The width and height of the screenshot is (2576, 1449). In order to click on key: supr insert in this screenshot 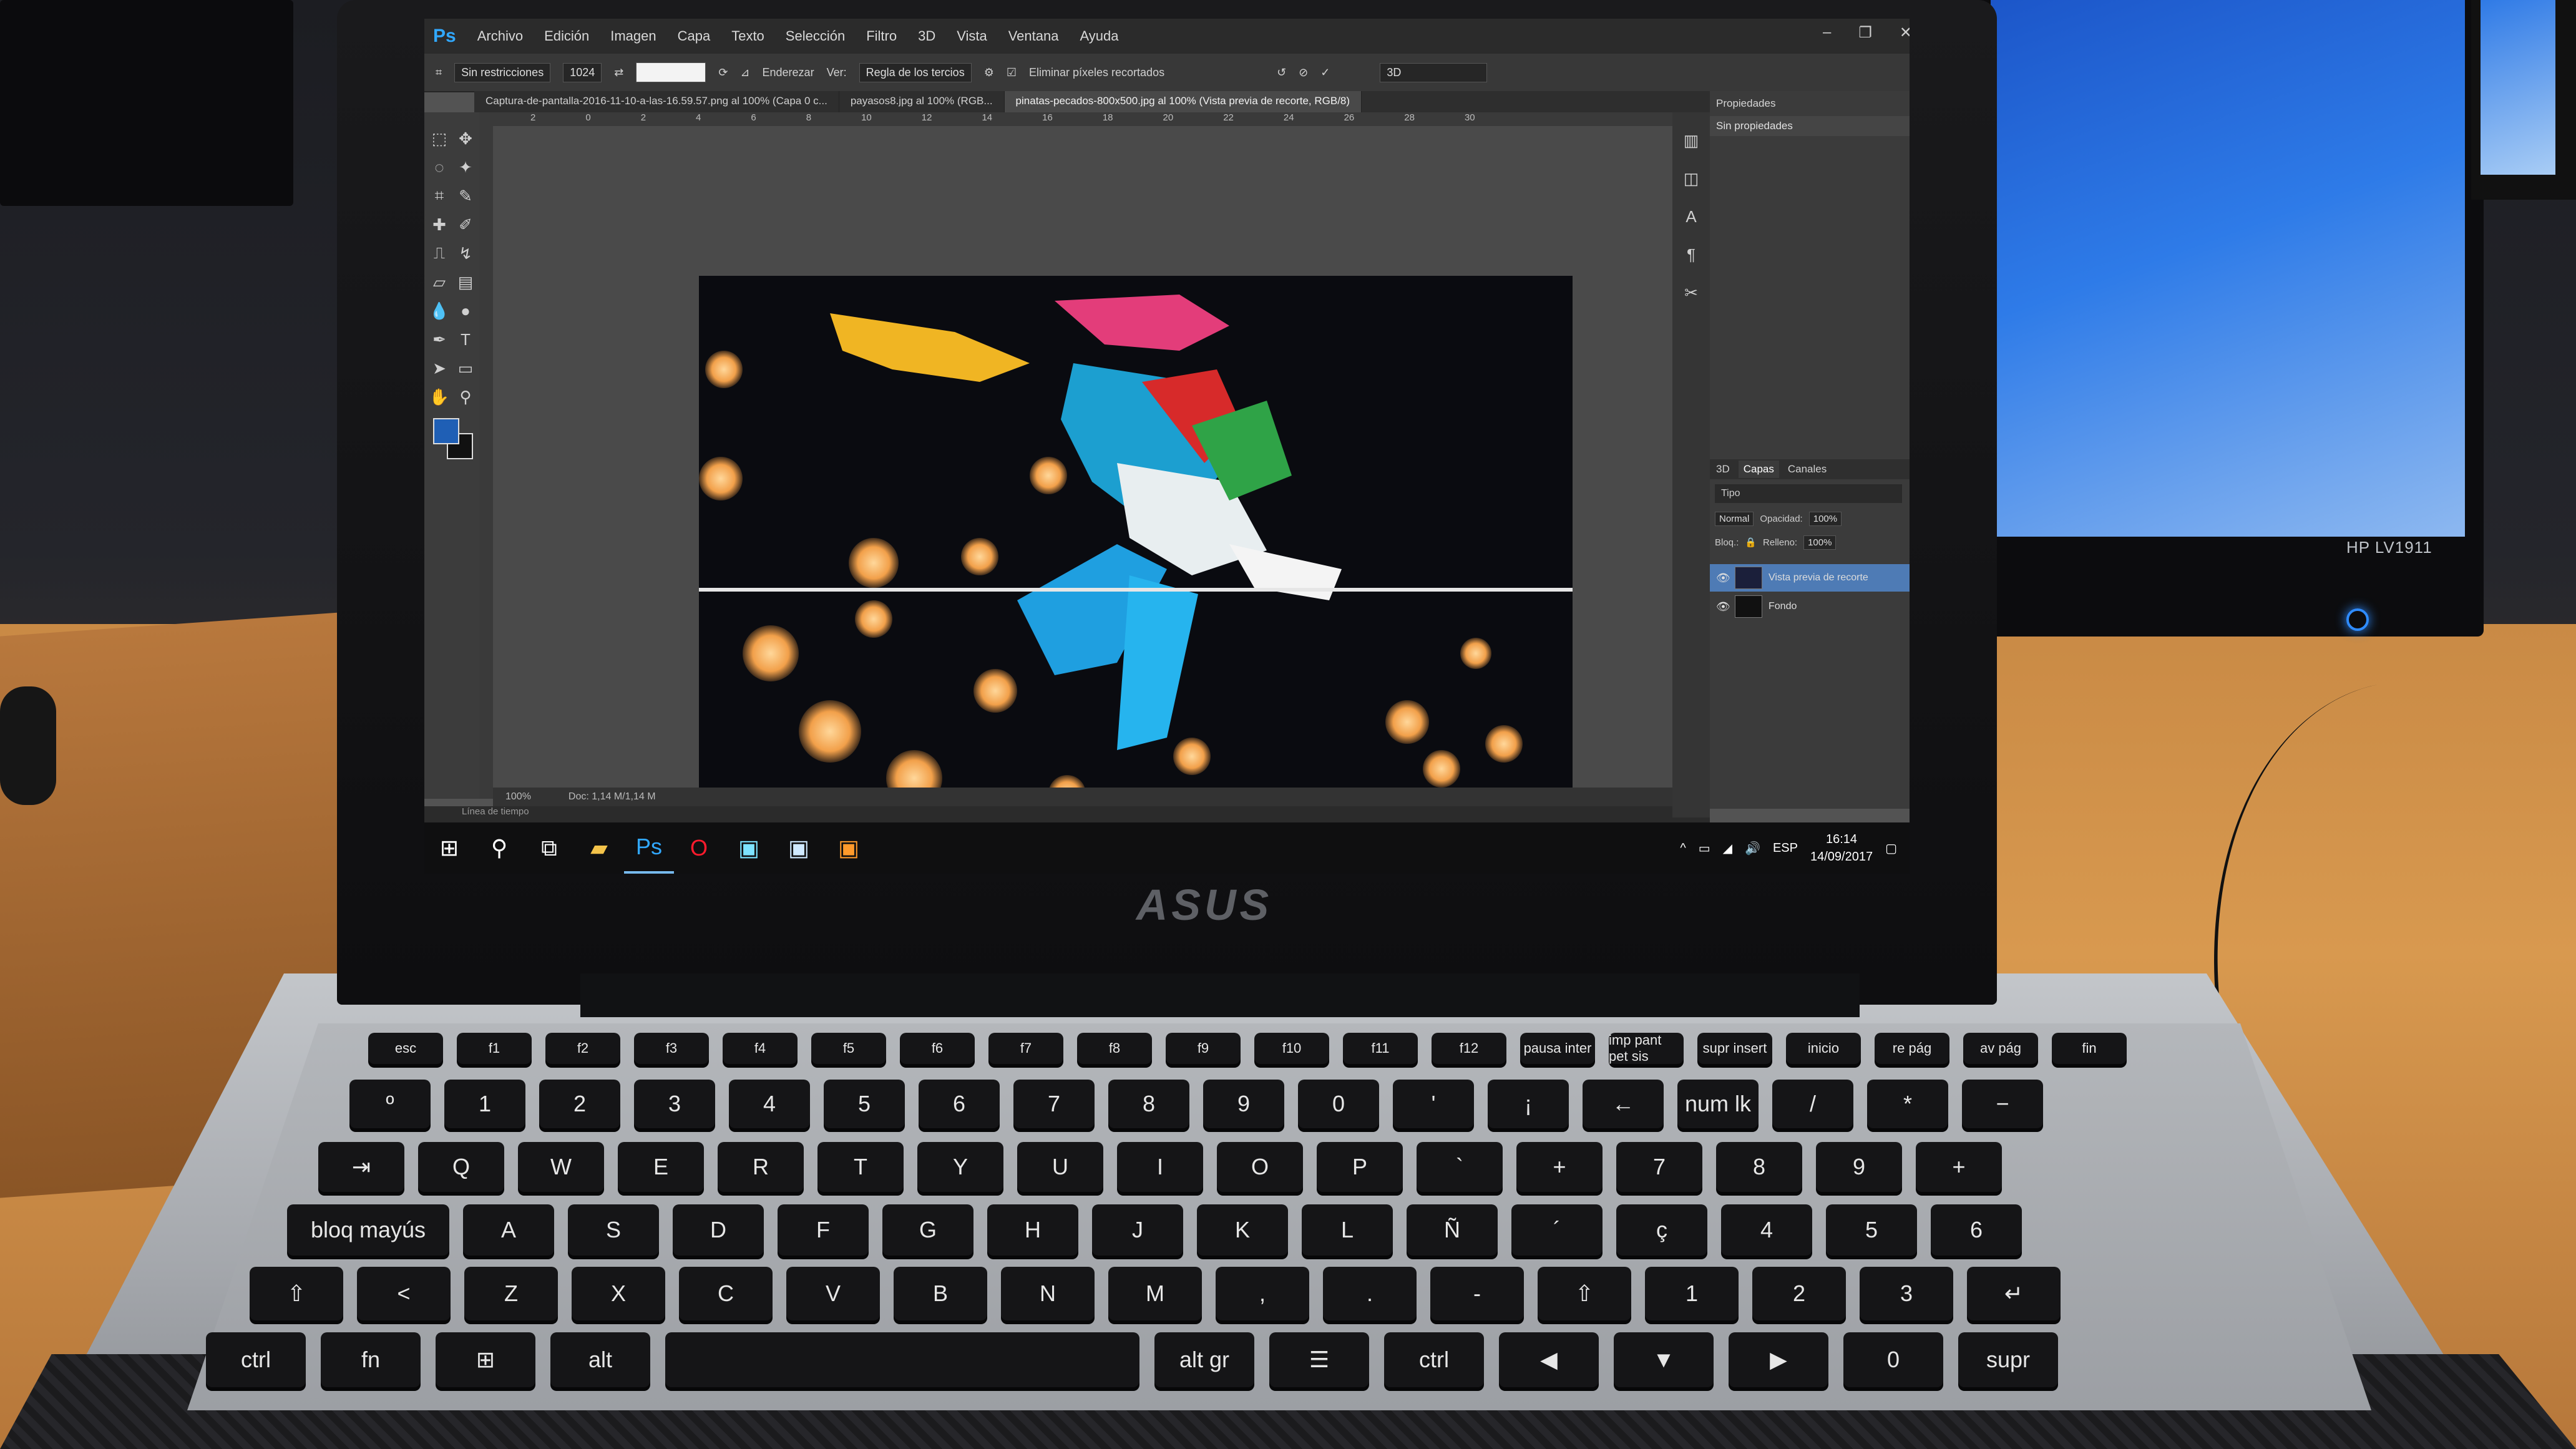, I will do `click(1734, 1048)`.